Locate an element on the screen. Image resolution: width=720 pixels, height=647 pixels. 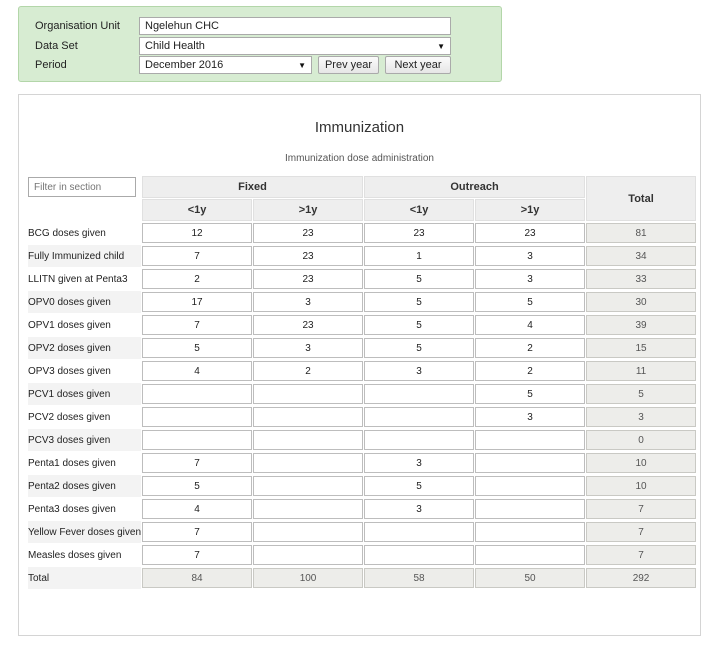
total-header: Total is located at coordinates (641, 198).